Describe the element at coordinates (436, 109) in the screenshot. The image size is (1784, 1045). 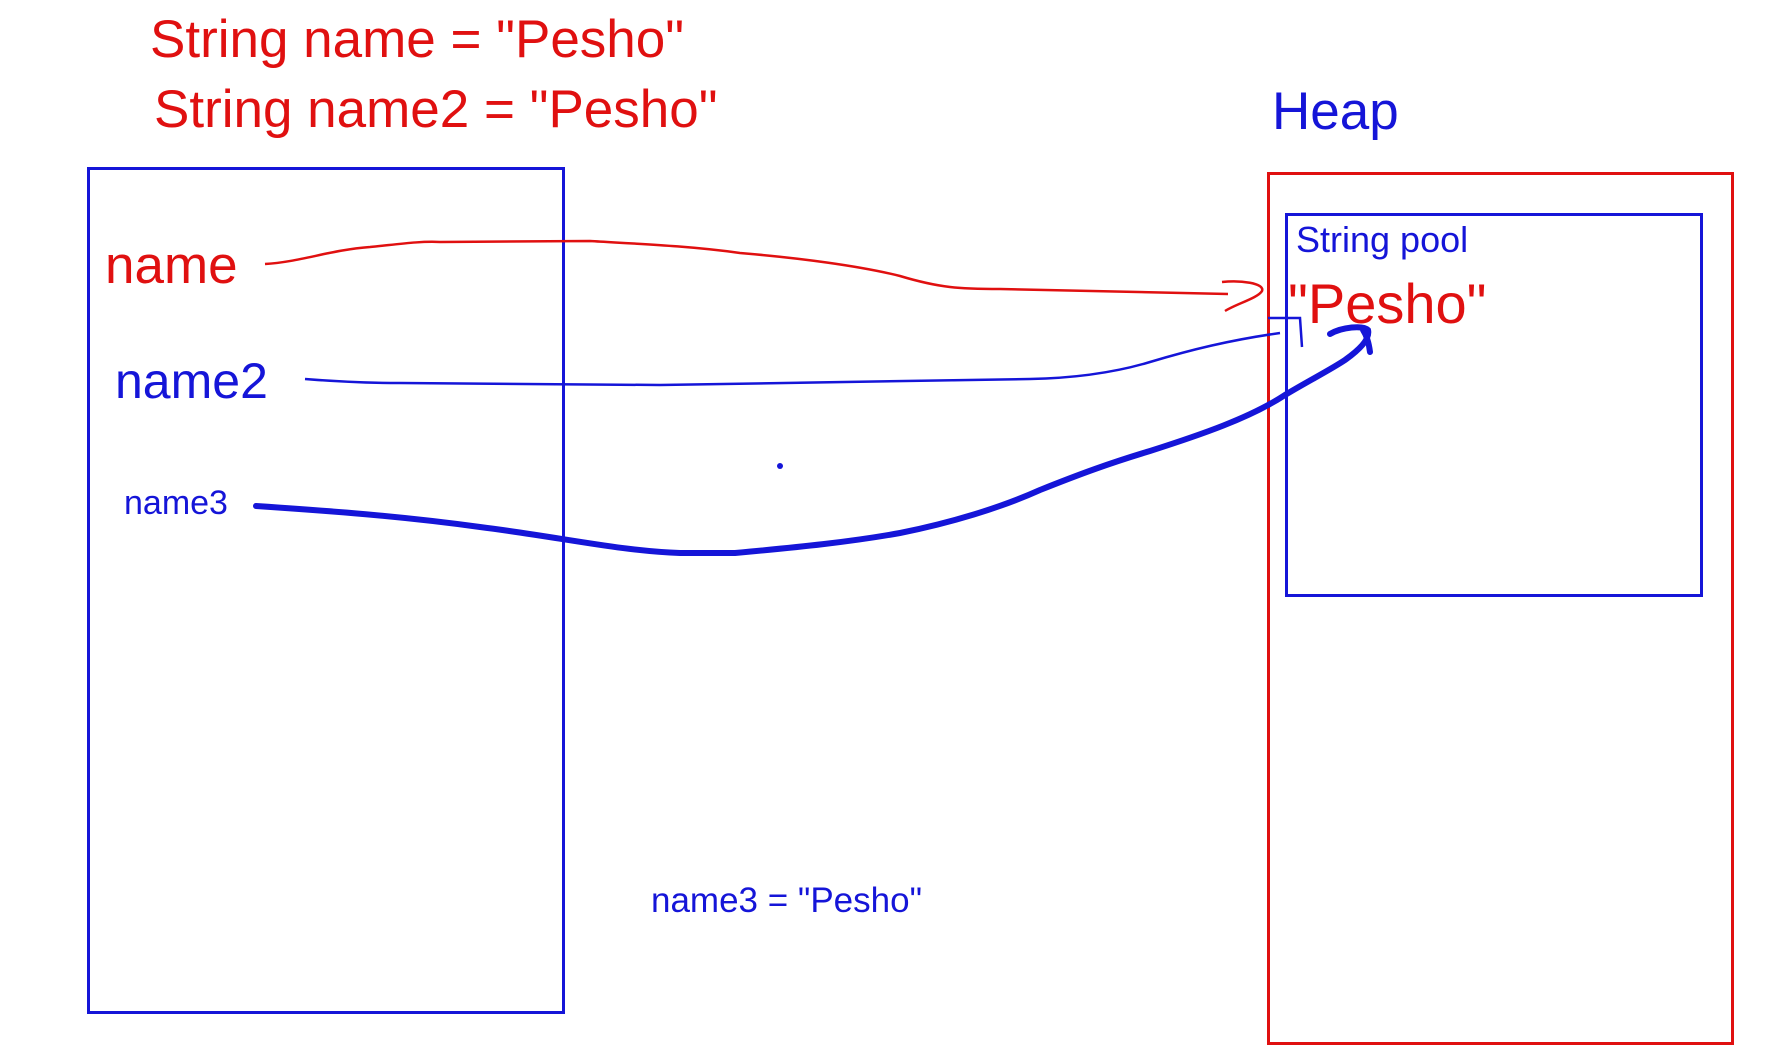
I see `code-line-name2: String name2 = "Pesho"` at that location.